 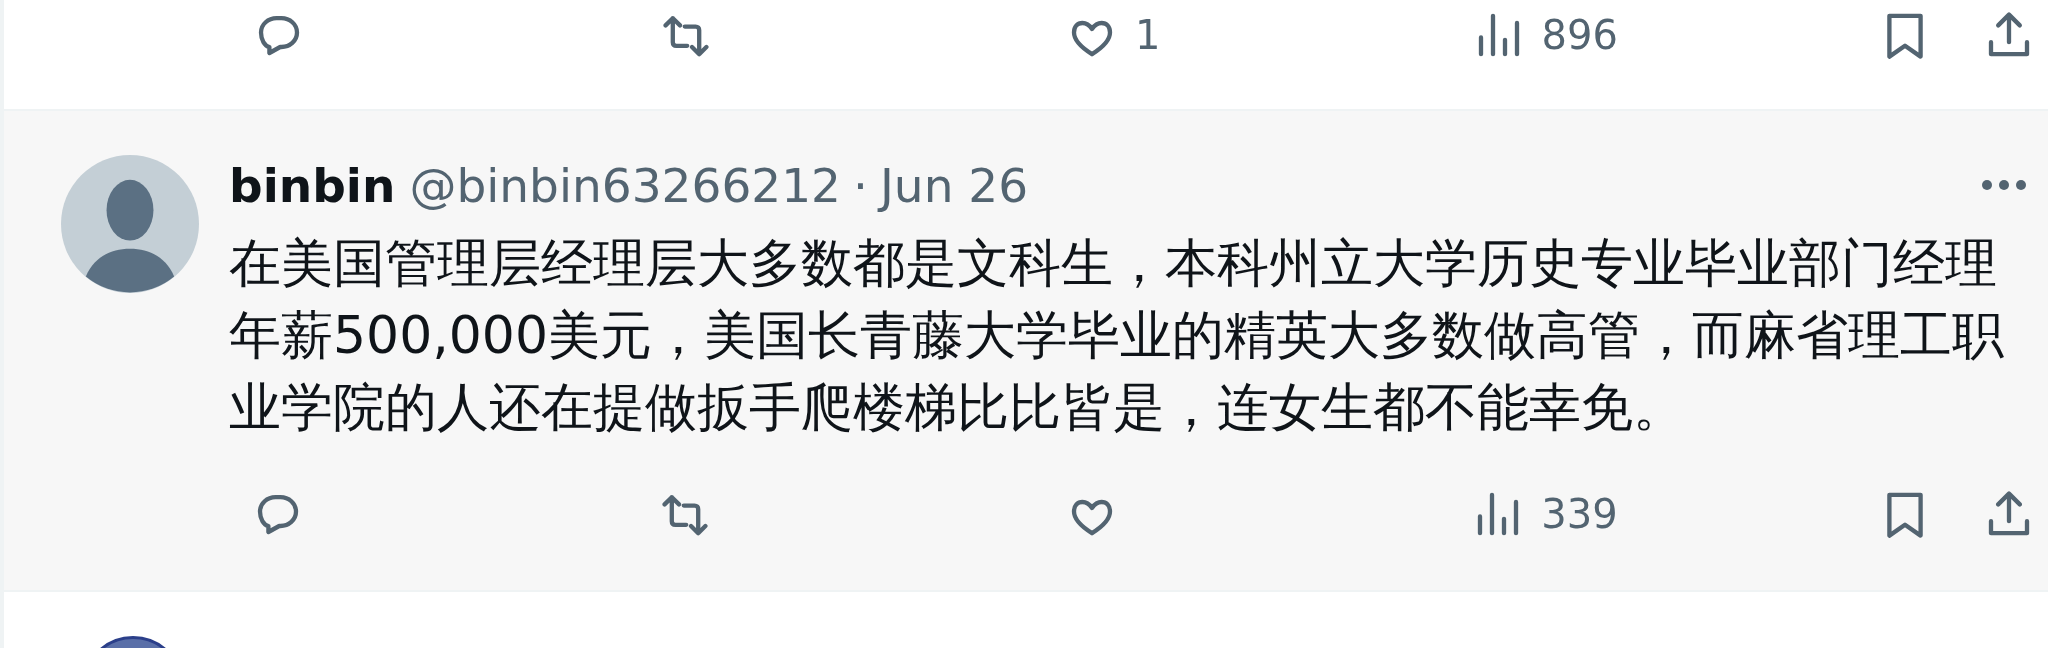 I want to click on view-count: 896, so click(x=1579, y=35).